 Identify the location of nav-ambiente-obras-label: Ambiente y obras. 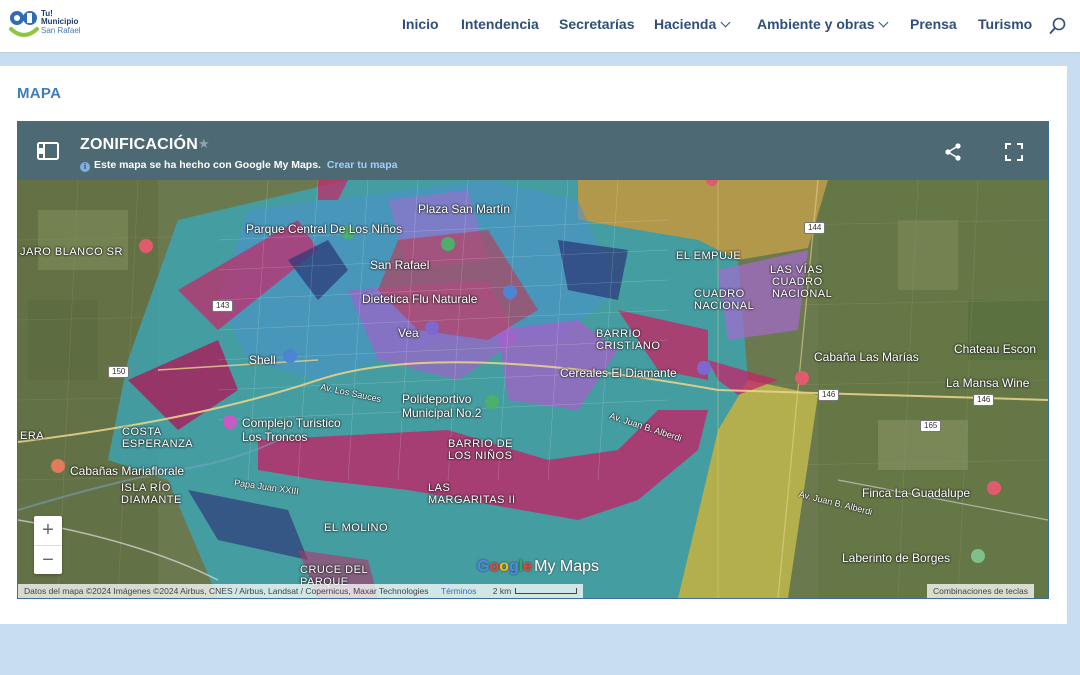
(816, 24).